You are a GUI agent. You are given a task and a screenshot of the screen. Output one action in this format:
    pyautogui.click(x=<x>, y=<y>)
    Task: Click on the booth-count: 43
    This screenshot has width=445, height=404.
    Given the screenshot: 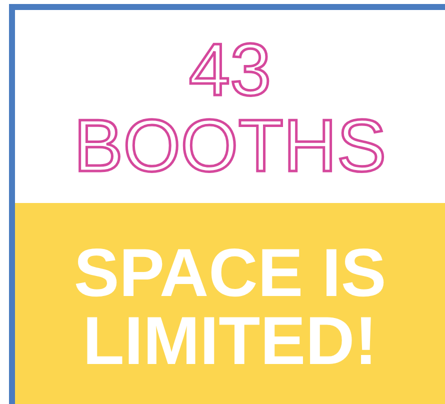 What is the action you would take?
    pyautogui.click(x=230, y=70)
    